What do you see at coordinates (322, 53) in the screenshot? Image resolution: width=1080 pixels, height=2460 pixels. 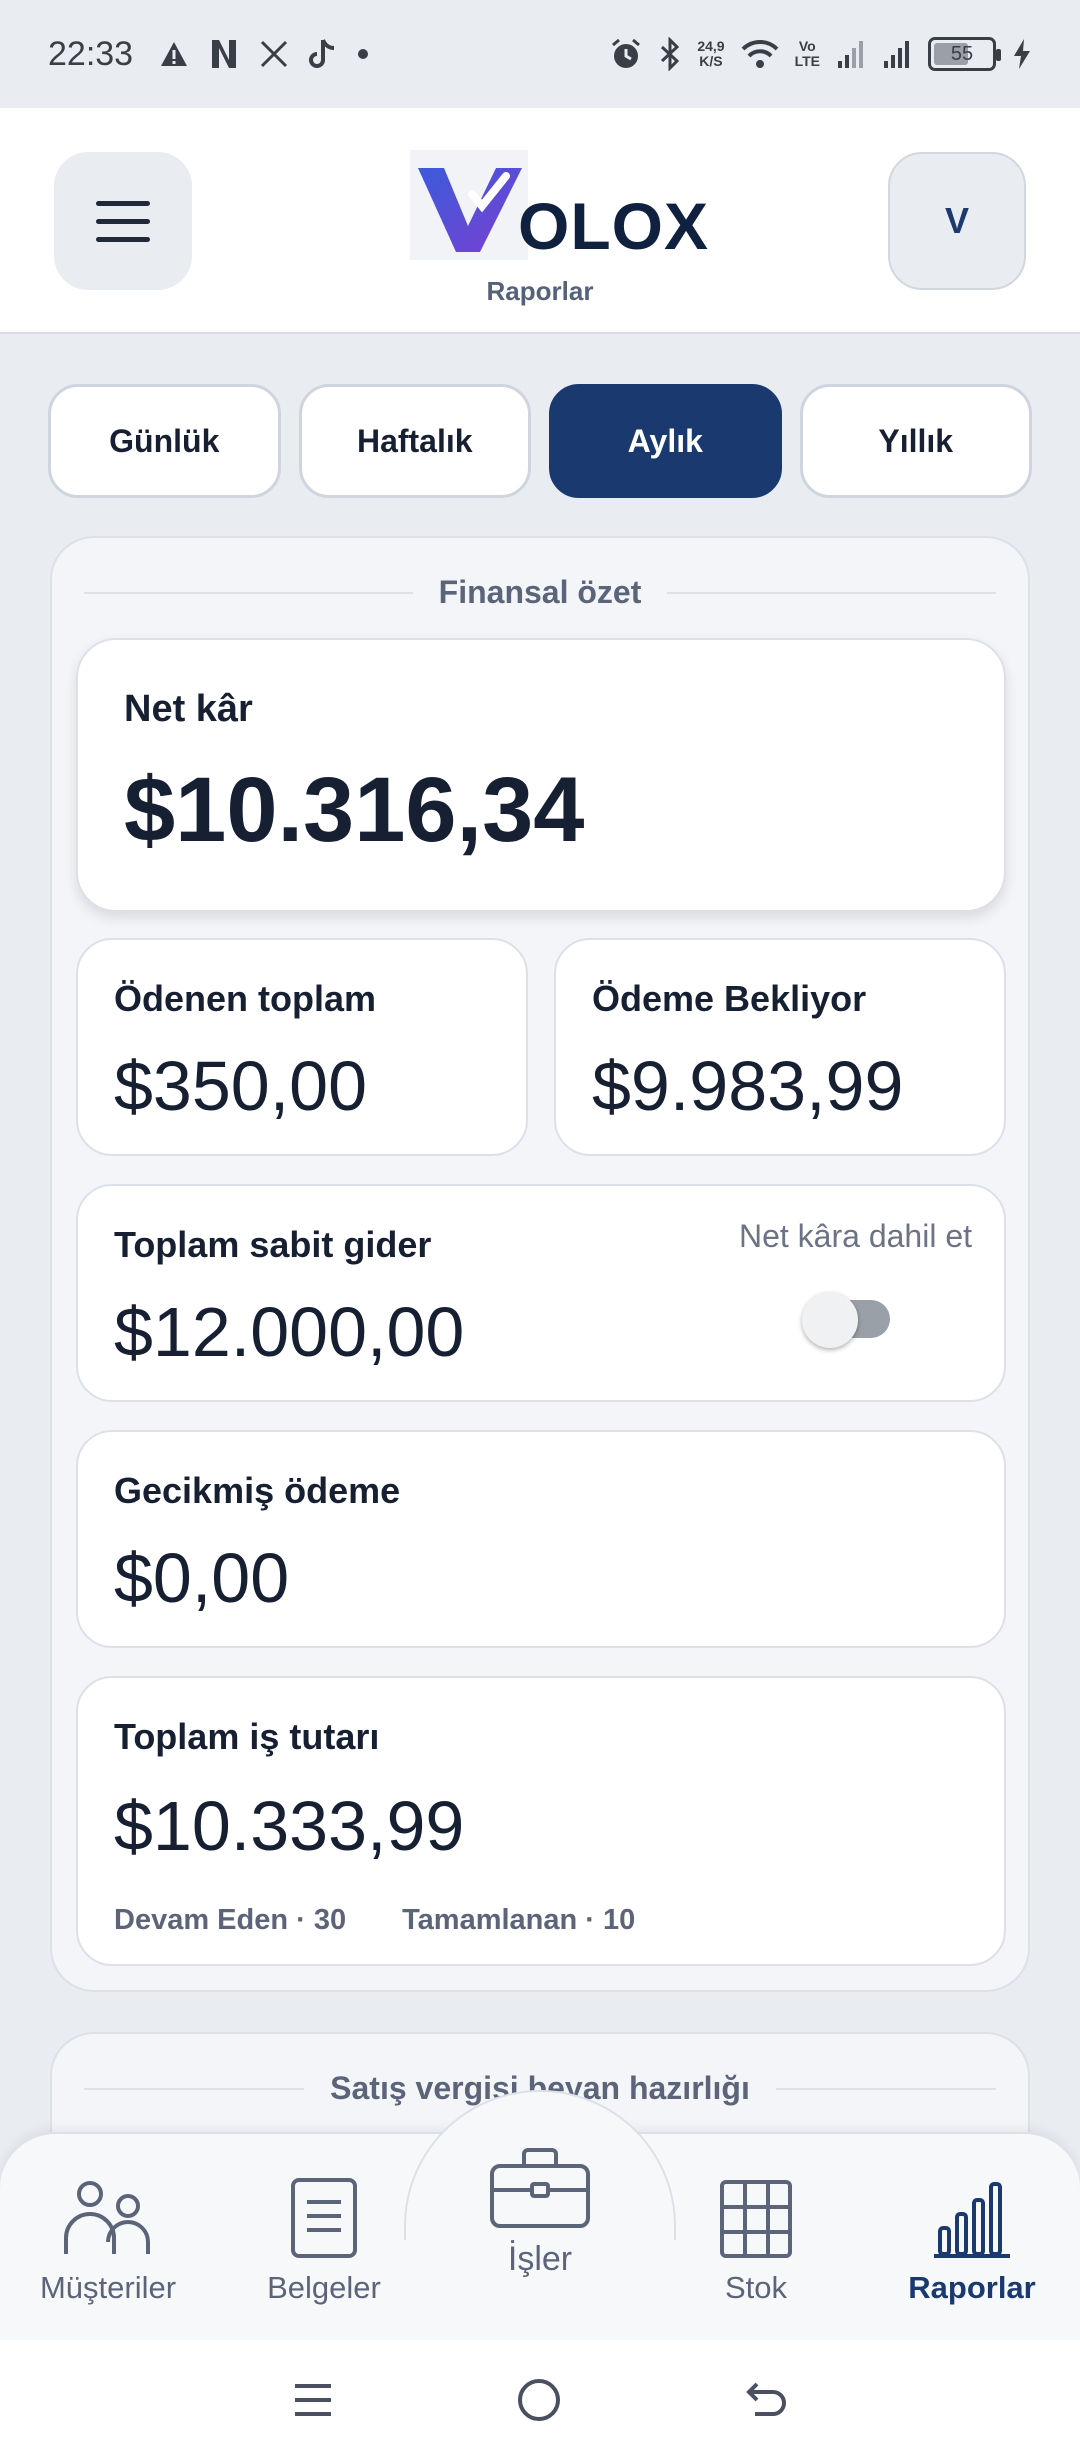 I see `tiktok-icon` at bounding box center [322, 53].